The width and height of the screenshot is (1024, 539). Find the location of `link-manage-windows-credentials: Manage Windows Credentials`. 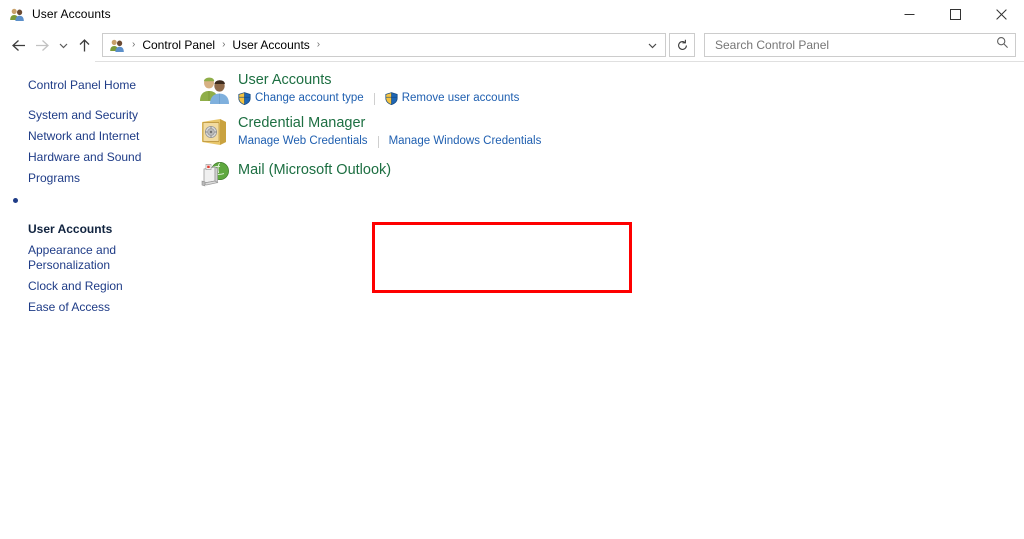

link-manage-windows-credentials: Manage Windows Credentials is located at coordinates (465, 141).